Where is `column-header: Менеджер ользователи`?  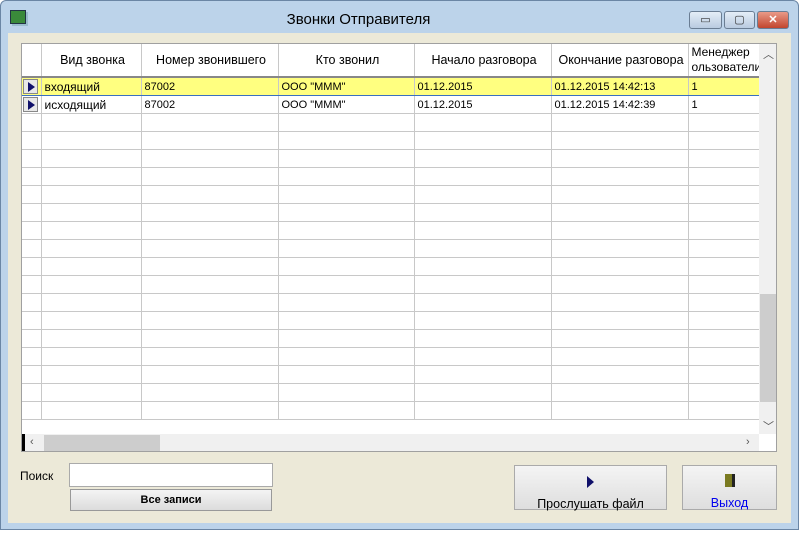 column-header: Менеджер ользователи is located at coordinates (725, 61).